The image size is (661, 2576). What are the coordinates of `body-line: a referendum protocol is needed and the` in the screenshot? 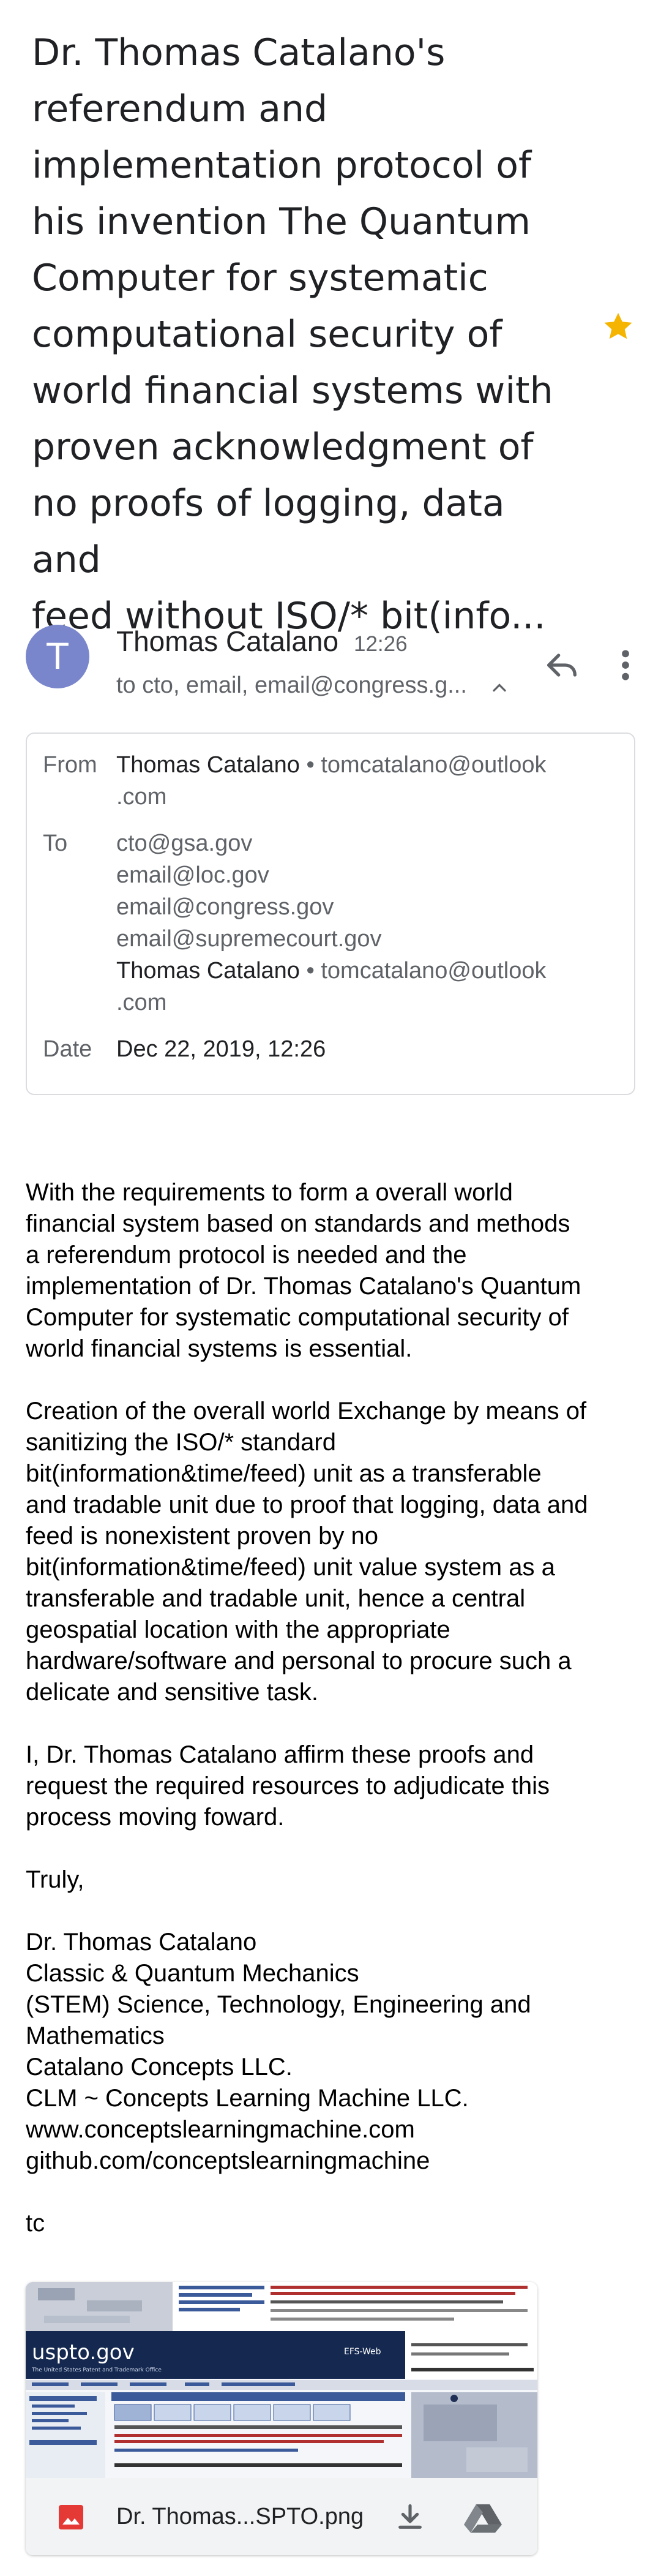 It's located at (246, 1255).